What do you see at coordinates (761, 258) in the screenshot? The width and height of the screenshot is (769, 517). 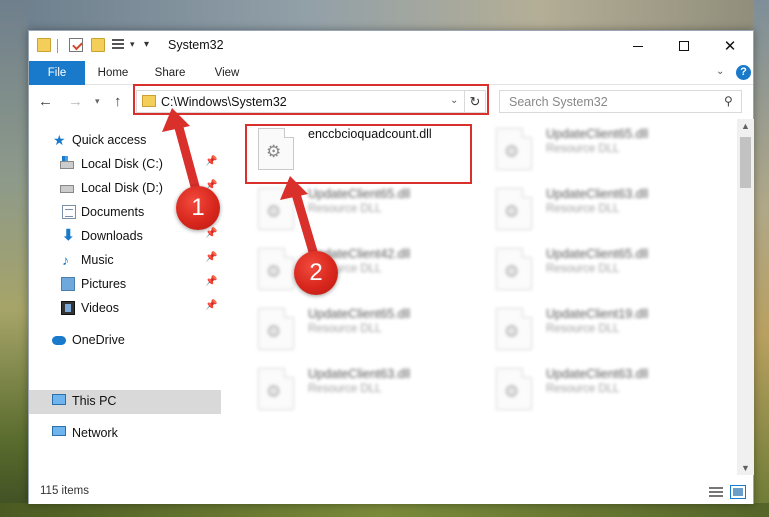 I see `desktop-wallpaper-right` at bounding box center [761, 258].